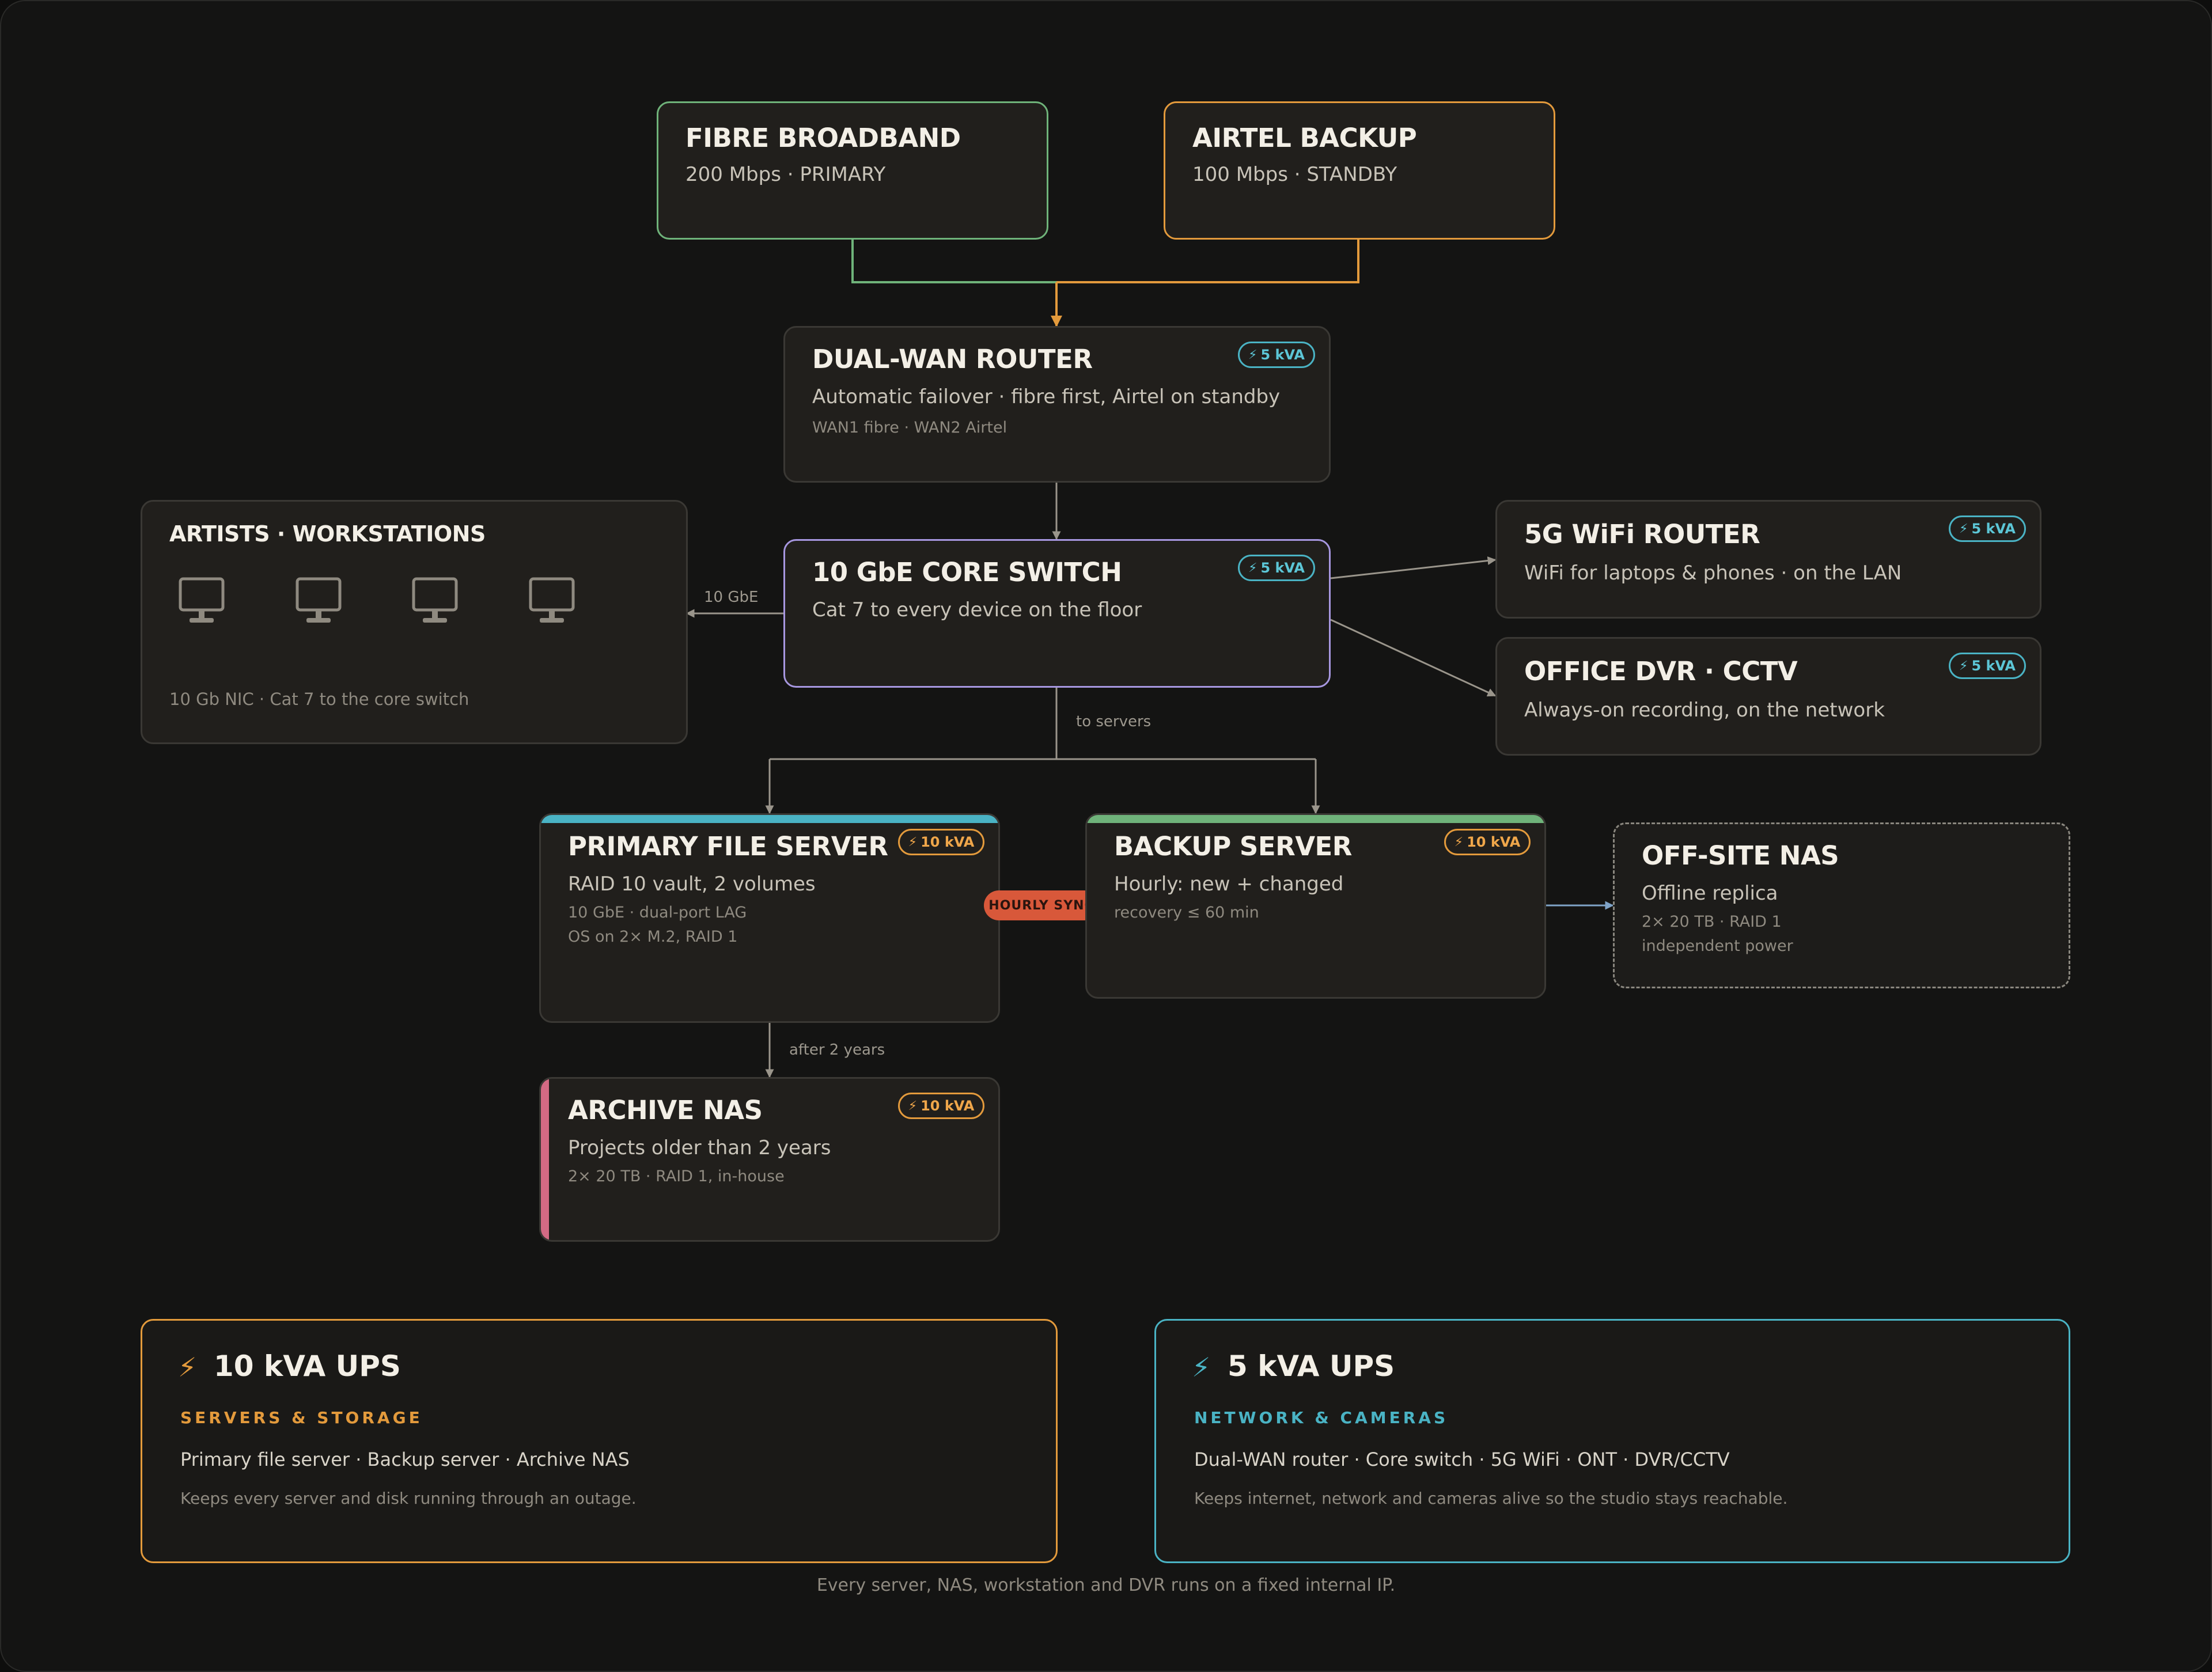 Image resolution: width=2212 pixels, height=1672 pixels. Describe the element at coordinates (1993, 529) in the screenshot. I see `wifi-badge-label: 5 kVA` at that location.